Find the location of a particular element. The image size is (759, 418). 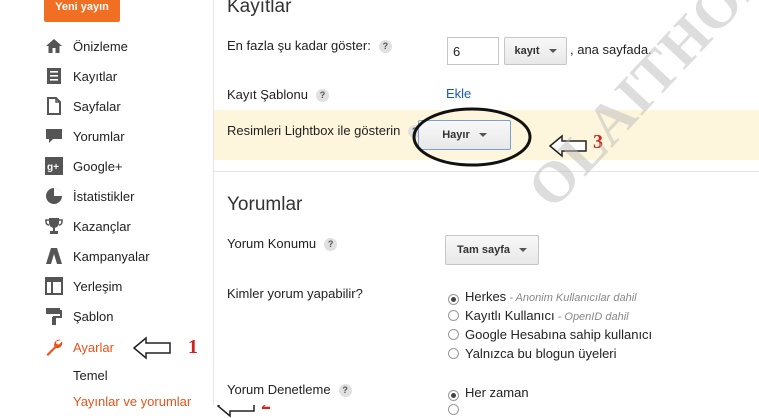

sidebar-item-earnings: Kazançlar is located at coordinates (126, 226).